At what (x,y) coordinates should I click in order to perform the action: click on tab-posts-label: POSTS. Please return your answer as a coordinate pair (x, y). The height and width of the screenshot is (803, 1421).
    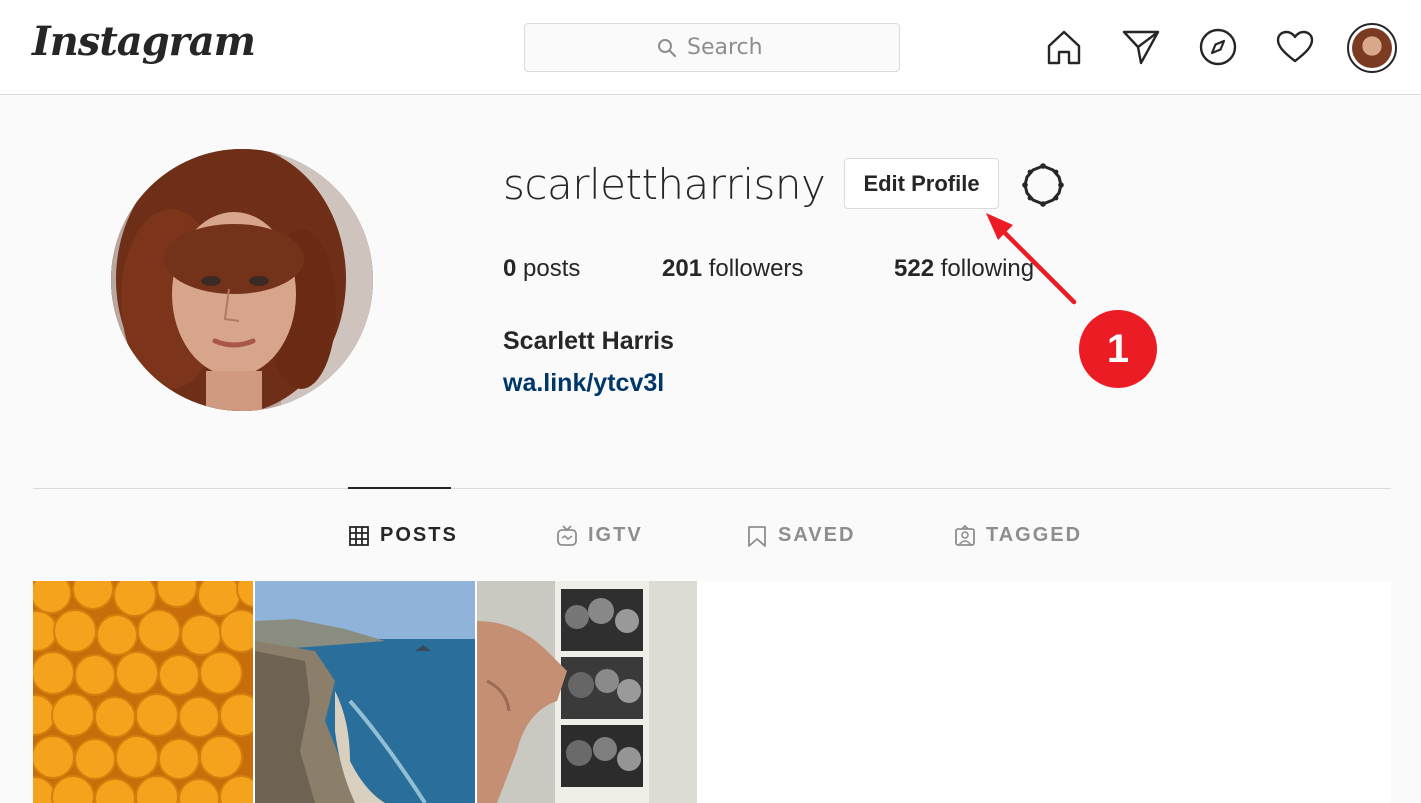
    Looking at the image, I should click on (419, 535).